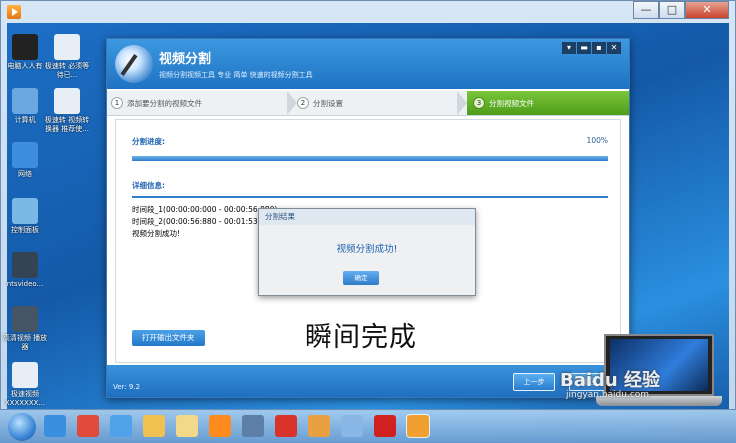 Image resolution: width=736 pixels, height=443 pixels. What do you see at coordinates (253, 426) in the screenshot?
I see `taskbar-screen-icon` at bounding box center [253, 426].